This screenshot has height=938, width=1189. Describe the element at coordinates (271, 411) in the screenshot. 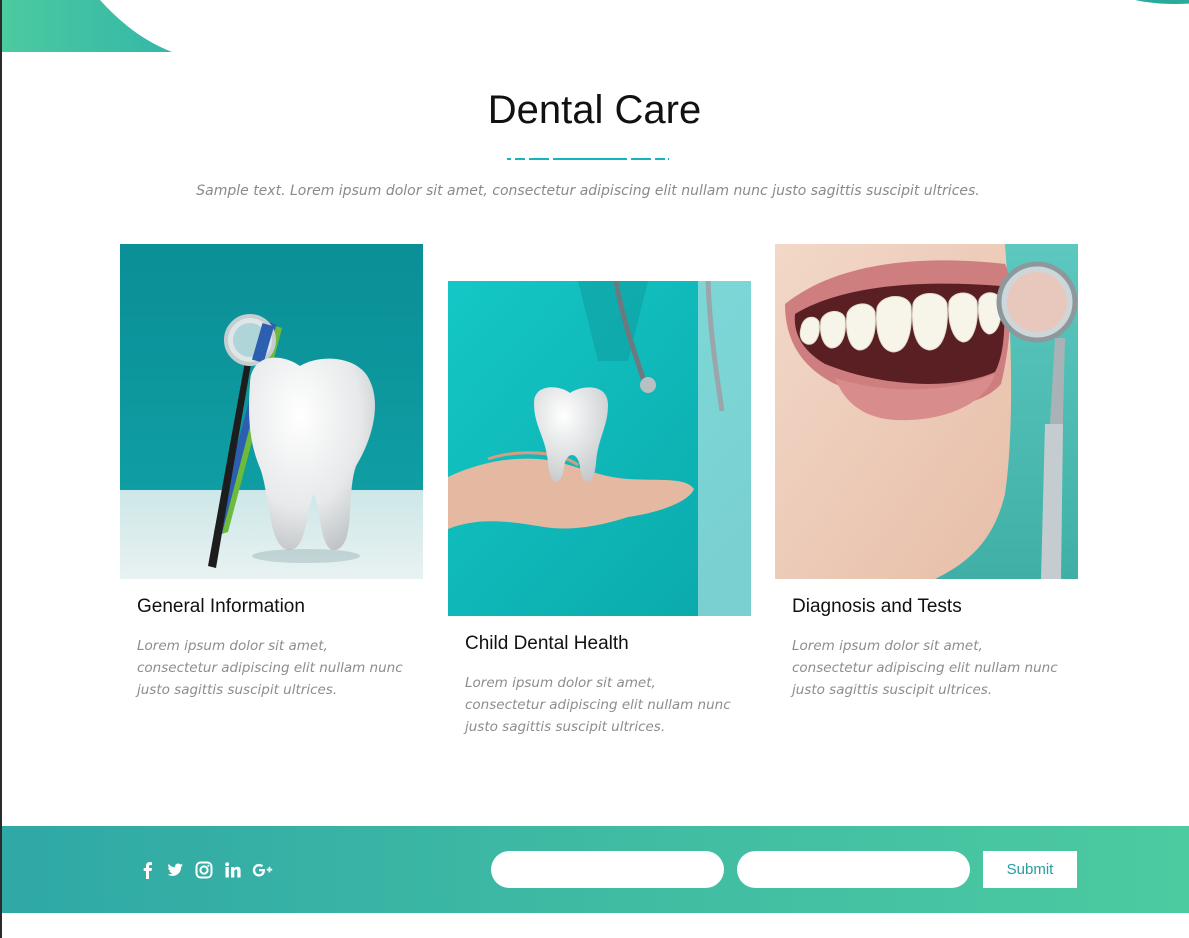

I see `card-image-tooth-toothbrush` at that location.